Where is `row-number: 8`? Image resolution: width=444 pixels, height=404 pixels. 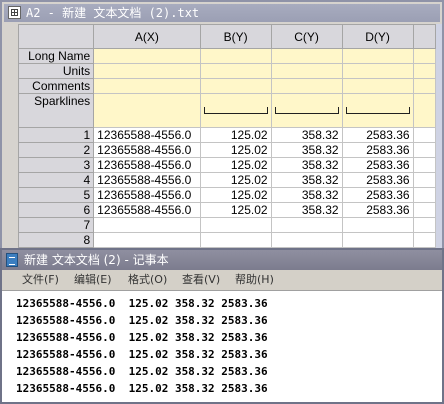
row-number: 8 is located at coordinates (56, 240).